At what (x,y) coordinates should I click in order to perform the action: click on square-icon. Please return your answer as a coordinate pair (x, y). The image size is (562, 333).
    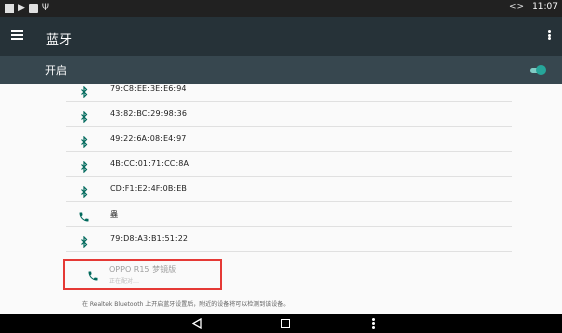
    Looking at the image, I should click on (33, 8).